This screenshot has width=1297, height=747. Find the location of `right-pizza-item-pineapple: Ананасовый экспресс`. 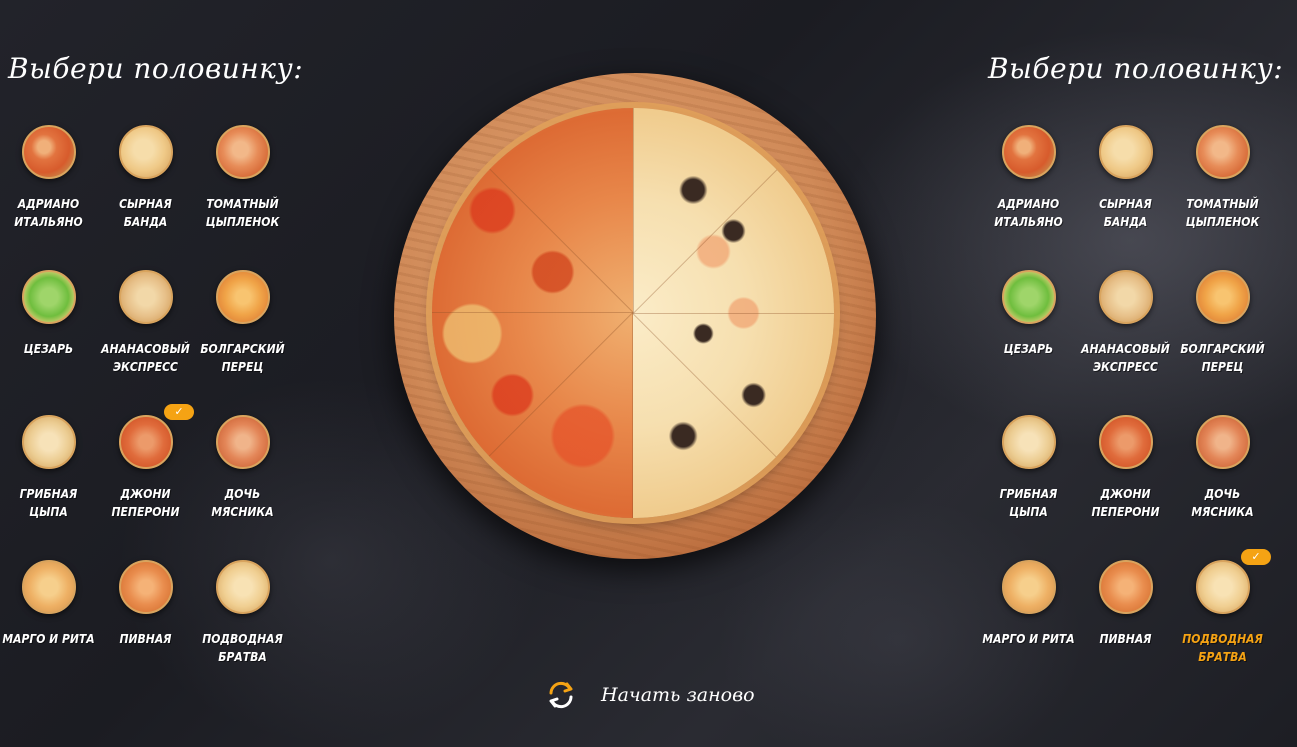

right-pizza-item-pineapple: Ананасовый экспресс is located at coordinates (1125, 337).